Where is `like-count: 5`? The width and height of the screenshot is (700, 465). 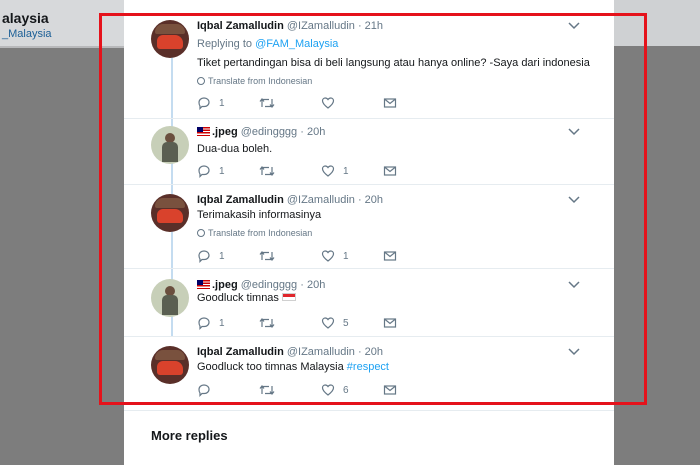
like-count: 5 is located at coordinates (346, 323).